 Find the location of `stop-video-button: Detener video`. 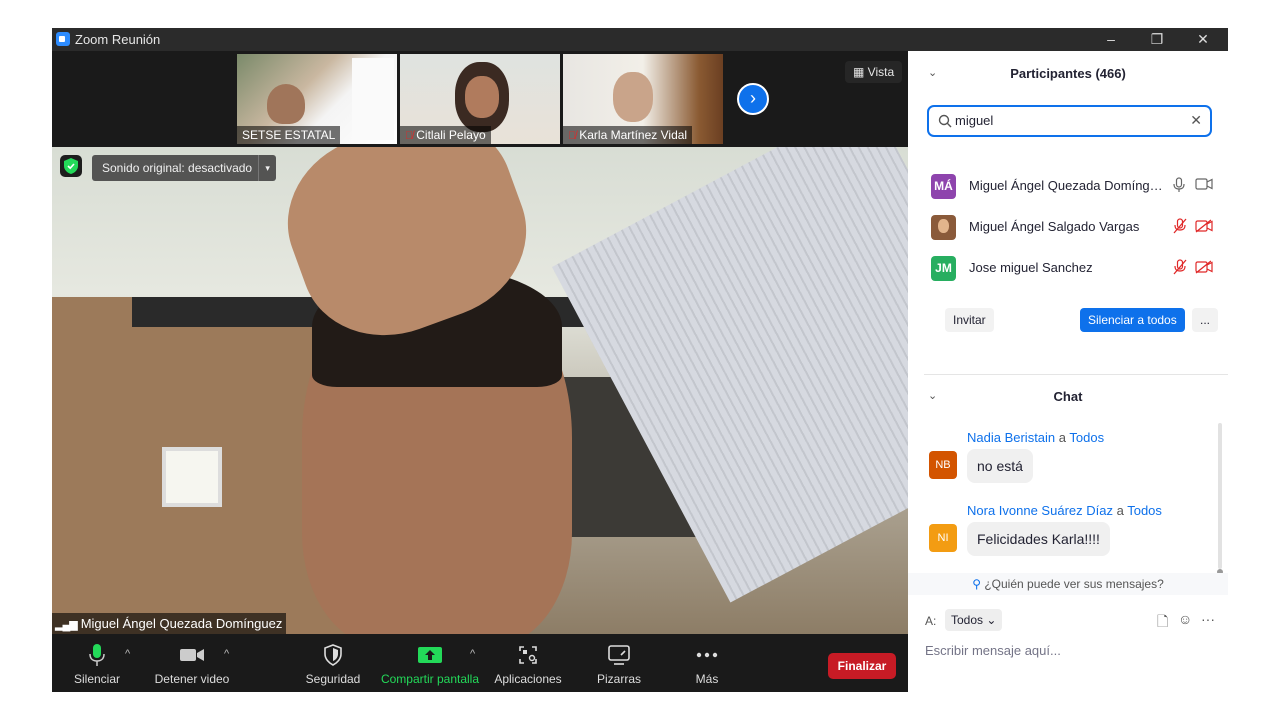

stop-video-button: Detener video is located at coordinates (192, 664).